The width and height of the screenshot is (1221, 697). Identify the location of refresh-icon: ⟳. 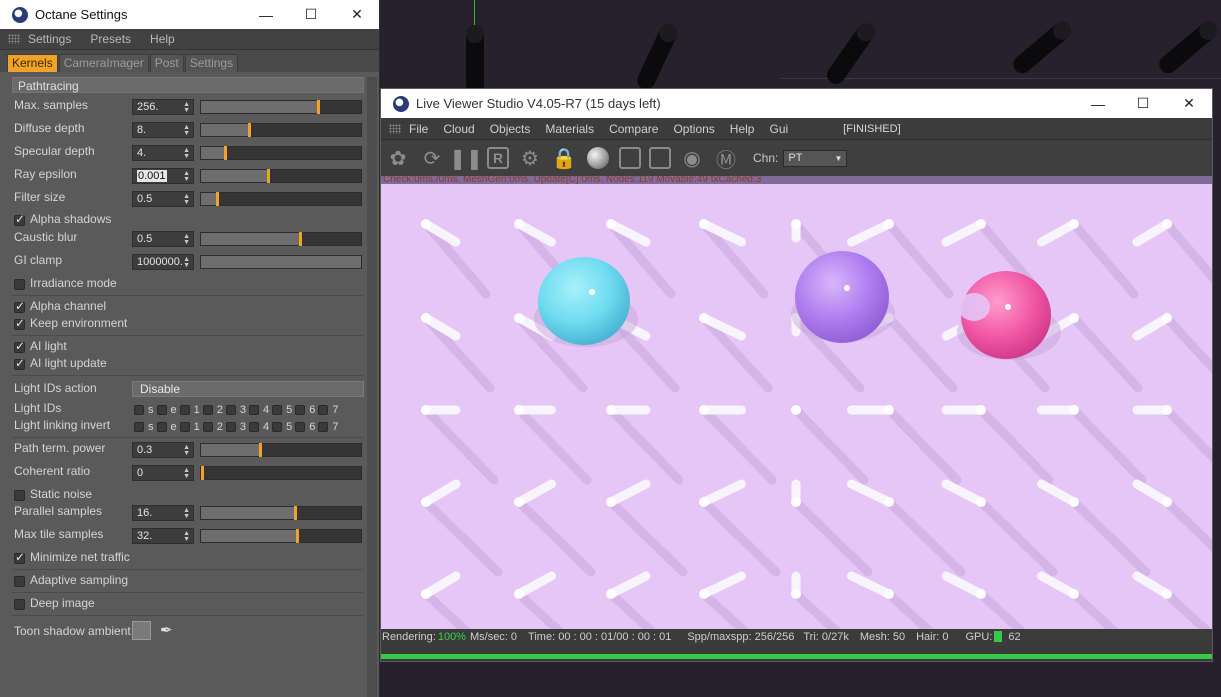
(432, 158).